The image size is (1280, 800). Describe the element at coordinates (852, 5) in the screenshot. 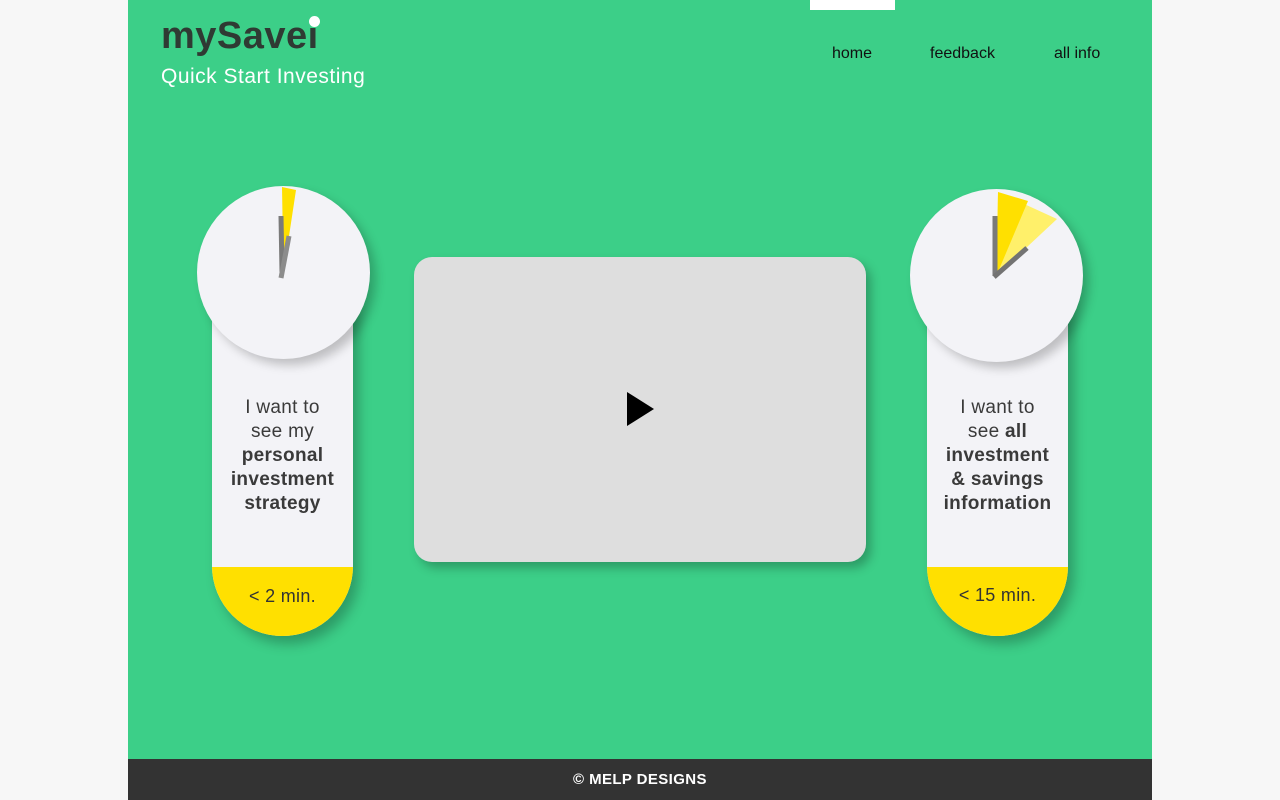

I see `nav-active-indicator` at that location.